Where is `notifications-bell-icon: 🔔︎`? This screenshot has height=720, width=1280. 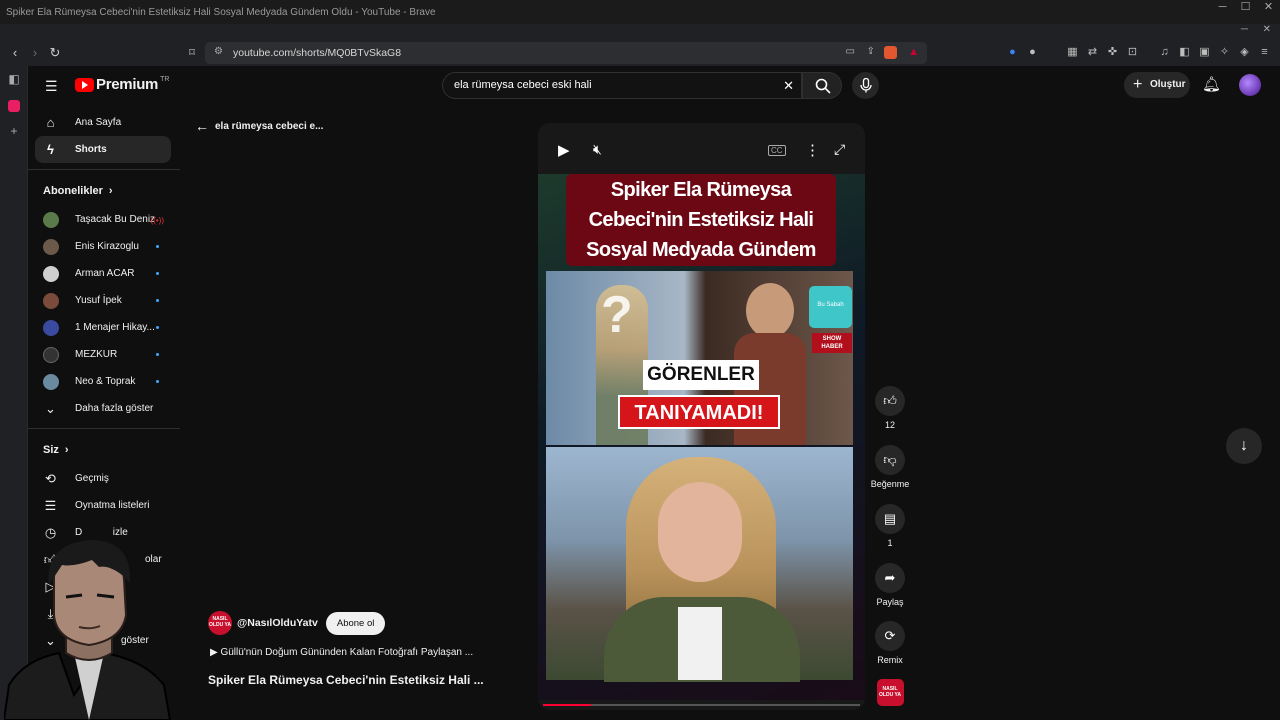
notifications-bell-icon: 🔔︎ is located at coordinates (1211, 84).